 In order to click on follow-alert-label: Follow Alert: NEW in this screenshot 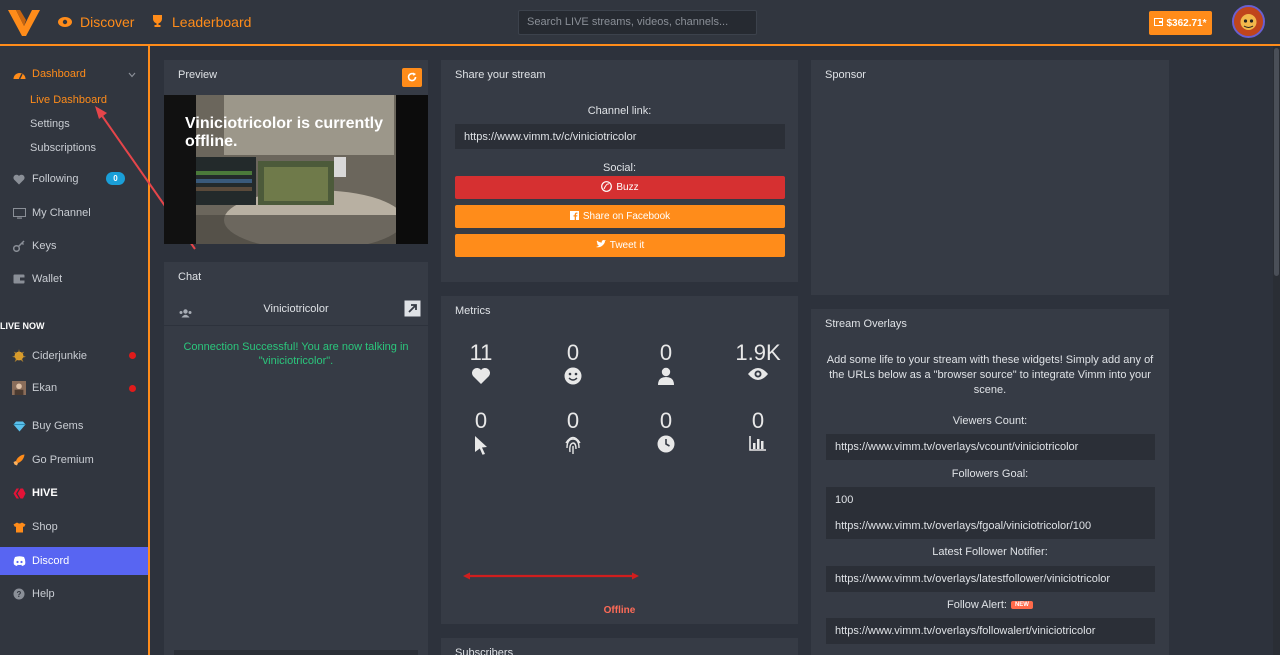, I will do `click(990, 605)`.